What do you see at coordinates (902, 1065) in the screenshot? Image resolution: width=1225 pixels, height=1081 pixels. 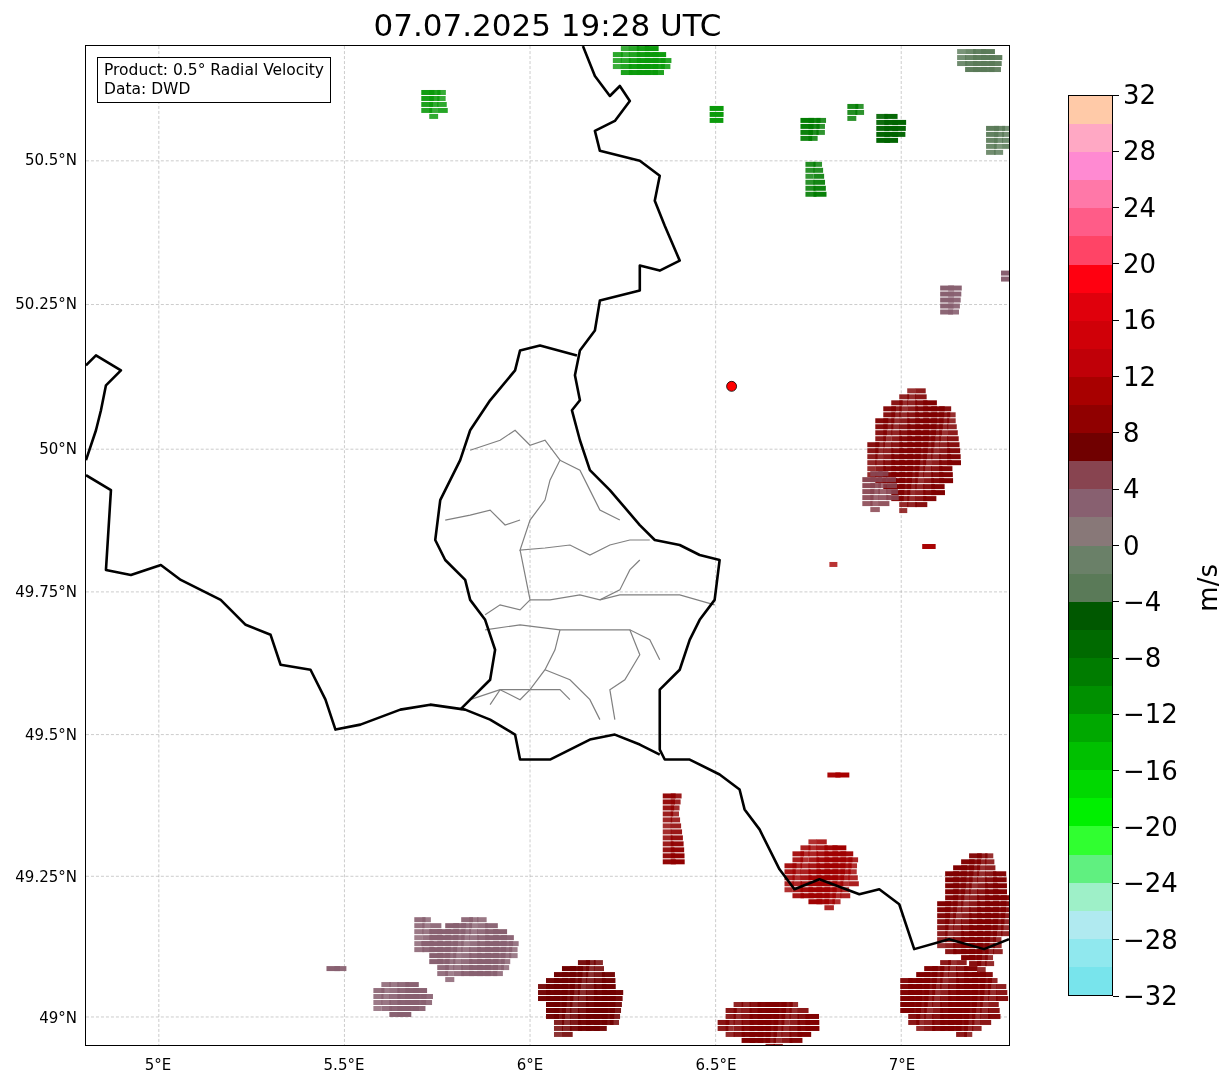 I see `longitude-label: 7°E` at bounding box center [902, 1065].